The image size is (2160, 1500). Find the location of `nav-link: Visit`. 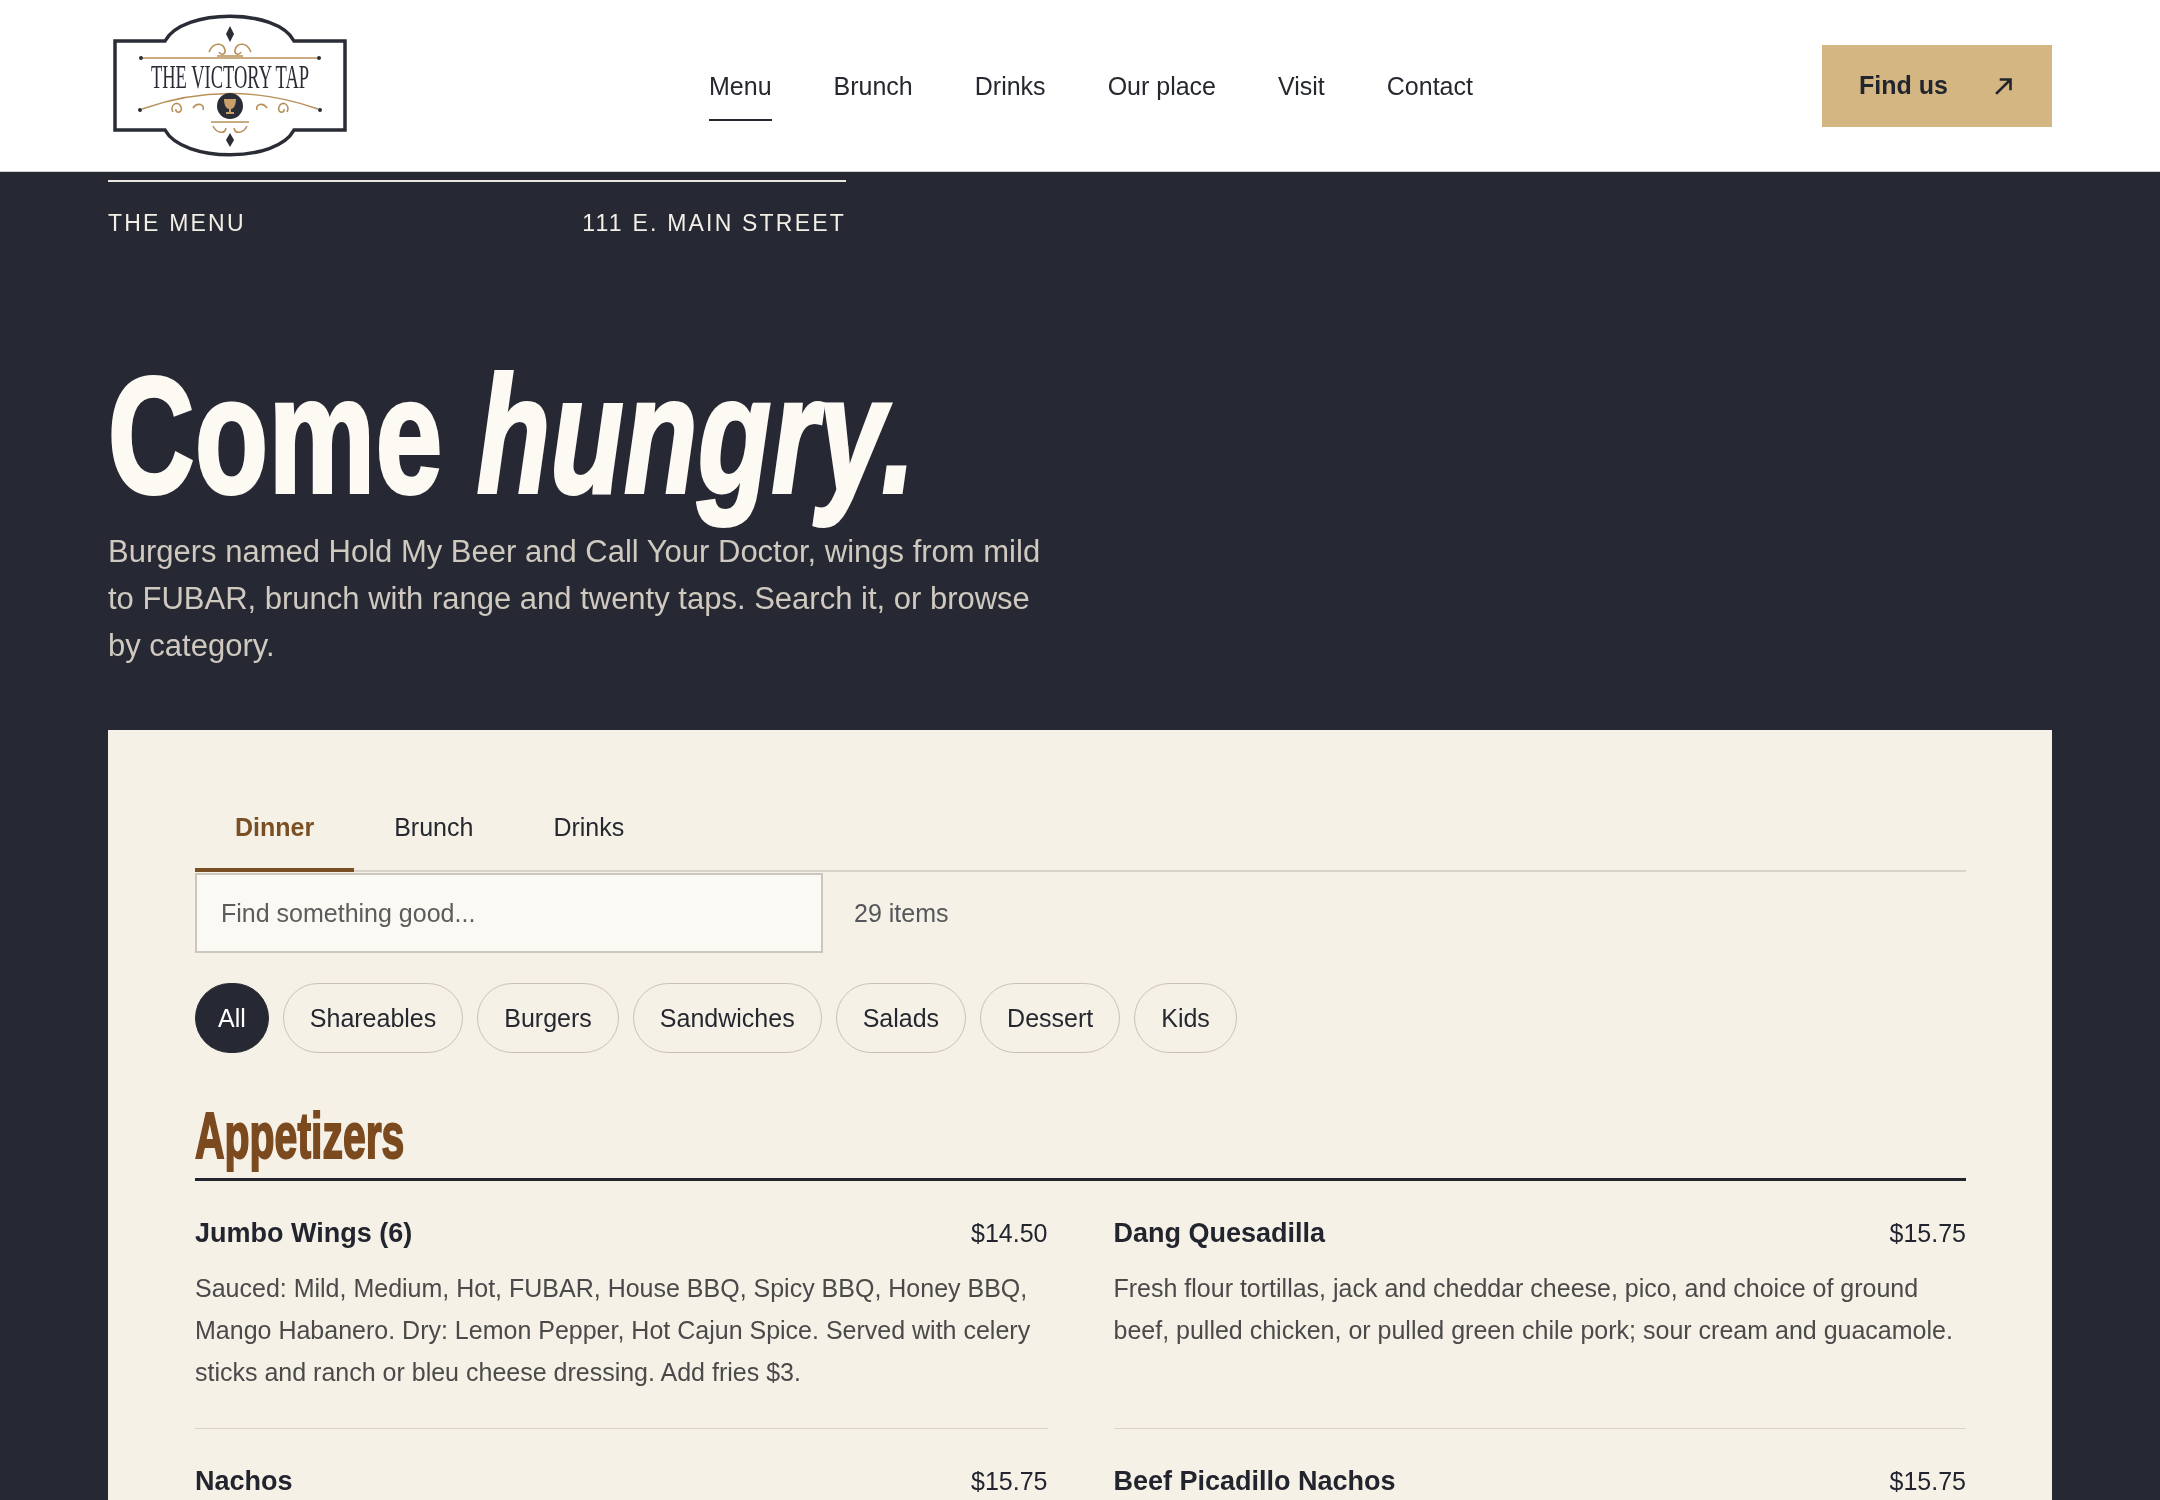

nav-link: Visit is located at coordinates (1301, 85).